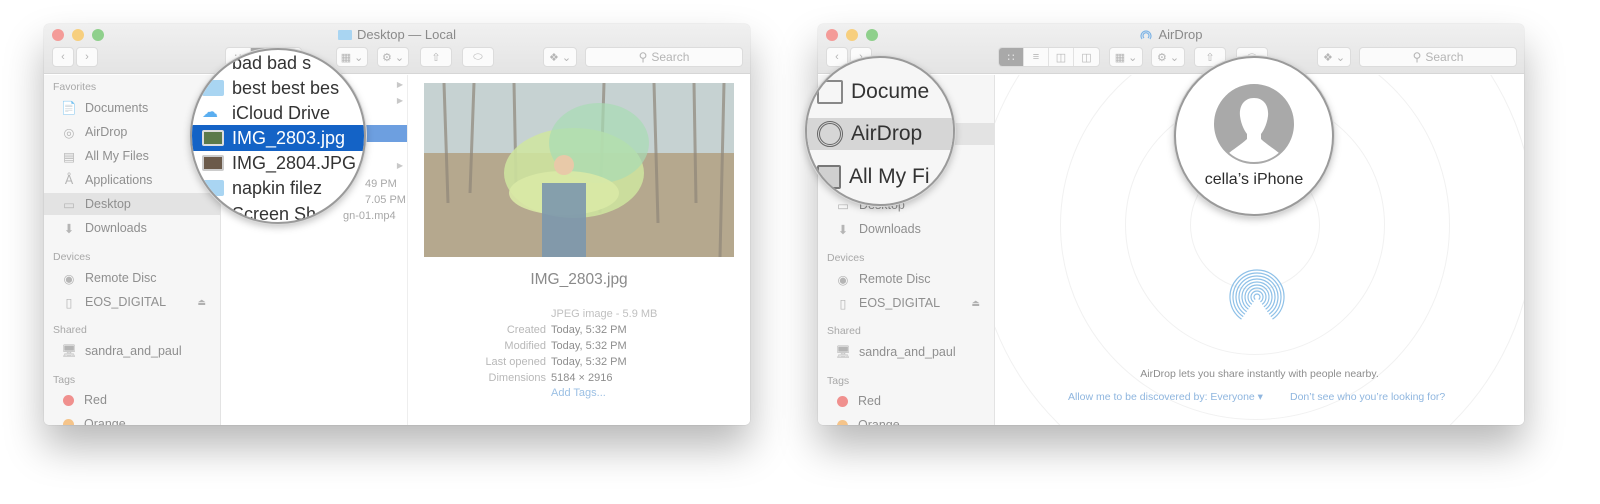 Image resolution: width=1600 pixels, height=504 pixels. What do you see at coordinates (1011, 57) in the screenshot?
I see `icon-view-button: ∷` at bounding box center [1011, 57].